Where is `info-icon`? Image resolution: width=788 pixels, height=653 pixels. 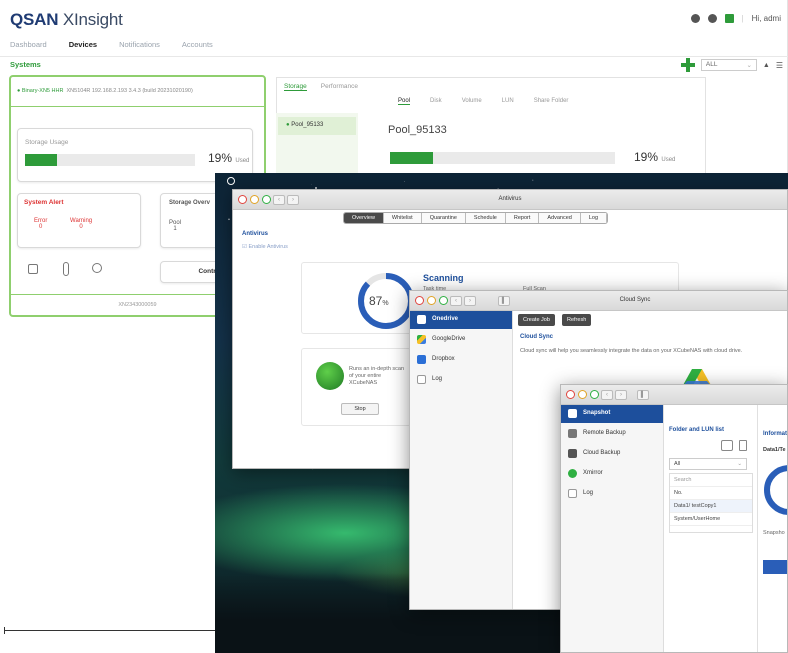 info-icon is located at coordinates (712, 18).